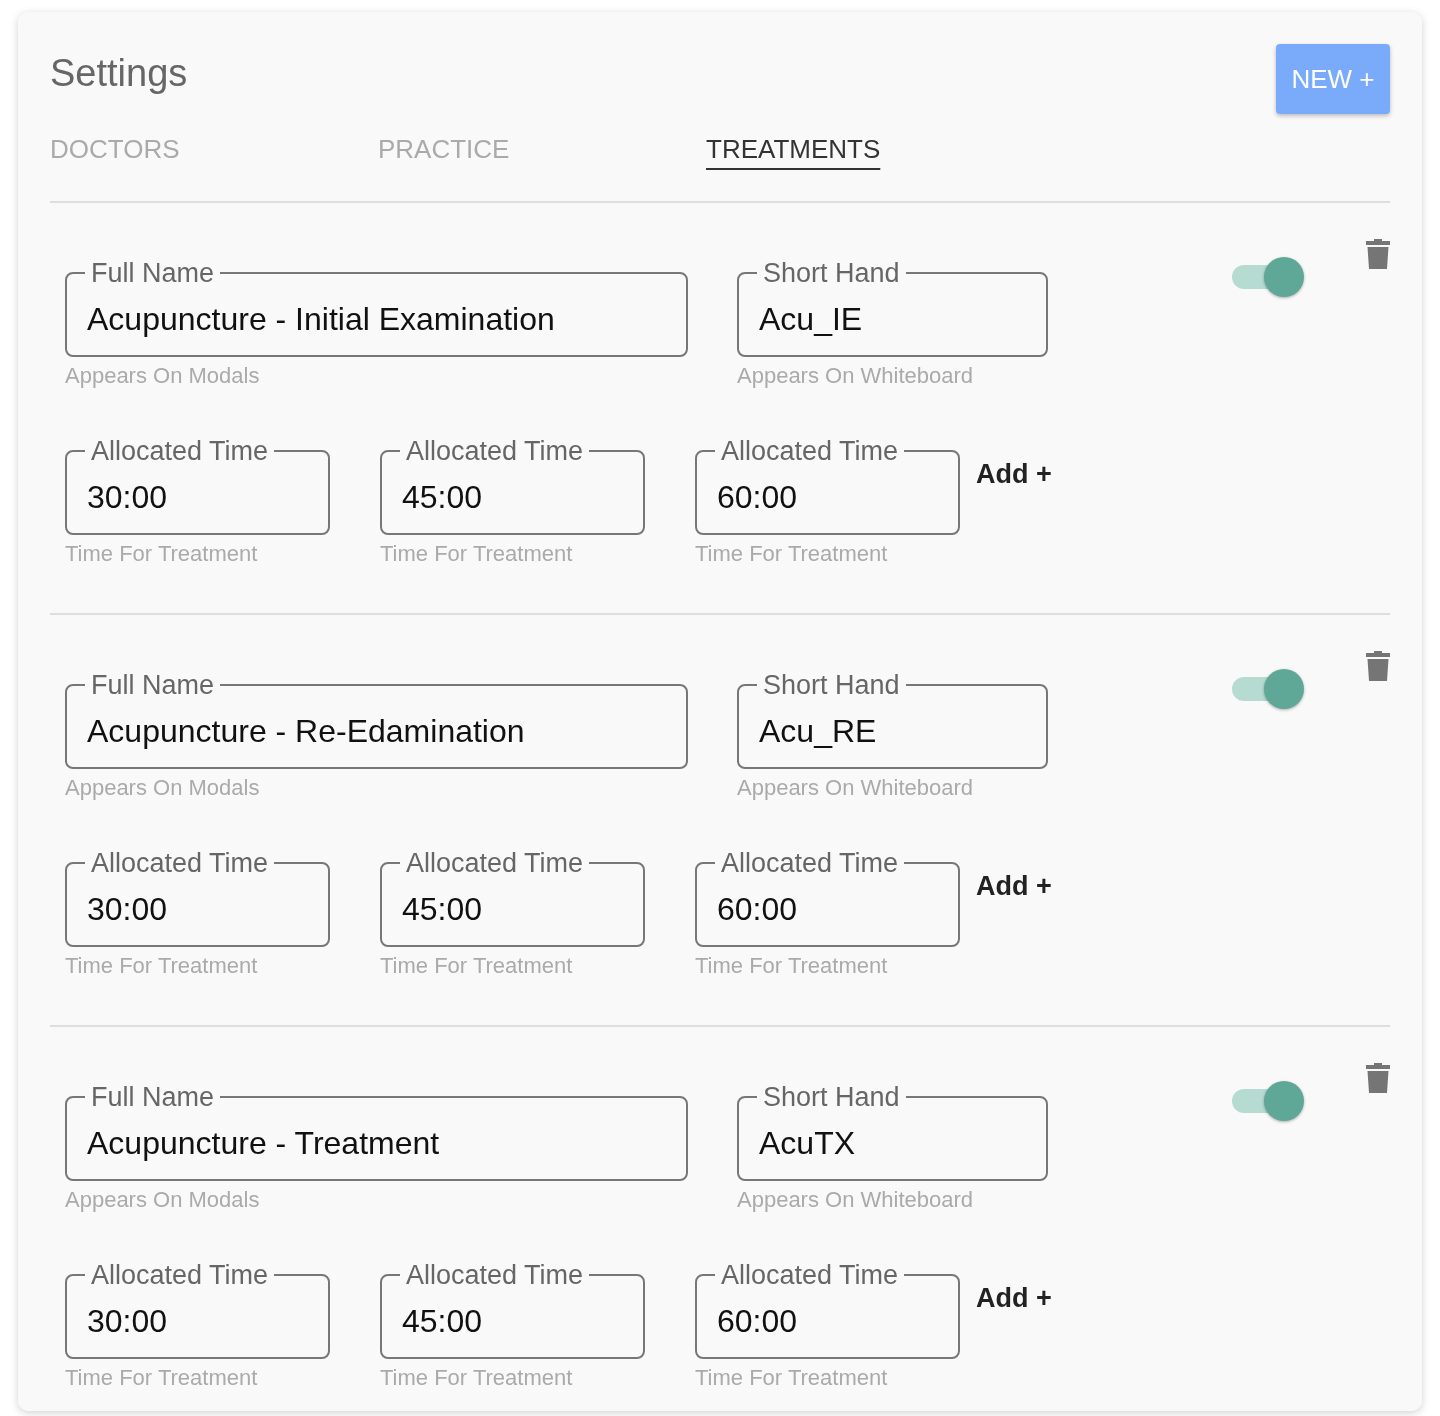 The image size is (1440, 1416). What do you see at coordinates (892, 1143) in the screenshot?
I see `short-hand-input: AcuTX` at bounding box center [892, 1143].